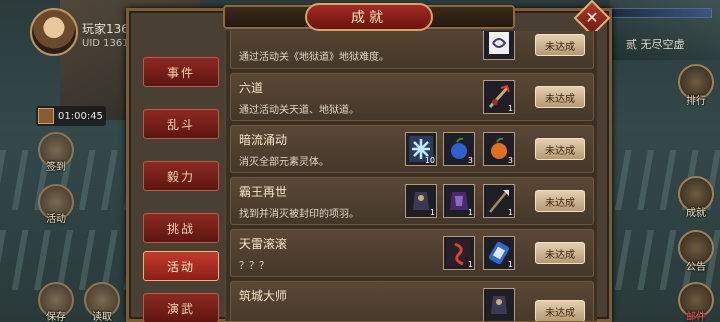 Image resolution: width=720 pixels, height=322 pixels. I want to click on achievement-title: 六道, so click(251, 88).